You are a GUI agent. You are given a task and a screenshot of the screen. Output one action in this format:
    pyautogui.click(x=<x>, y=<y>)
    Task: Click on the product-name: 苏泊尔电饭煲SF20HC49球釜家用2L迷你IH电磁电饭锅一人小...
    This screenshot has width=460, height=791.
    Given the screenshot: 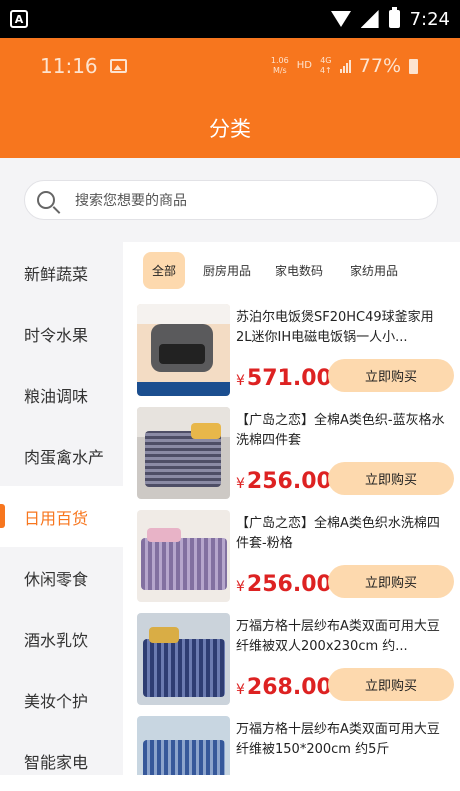 What is the action you would take?
    pyautogui.click(x=335, y=327)
    